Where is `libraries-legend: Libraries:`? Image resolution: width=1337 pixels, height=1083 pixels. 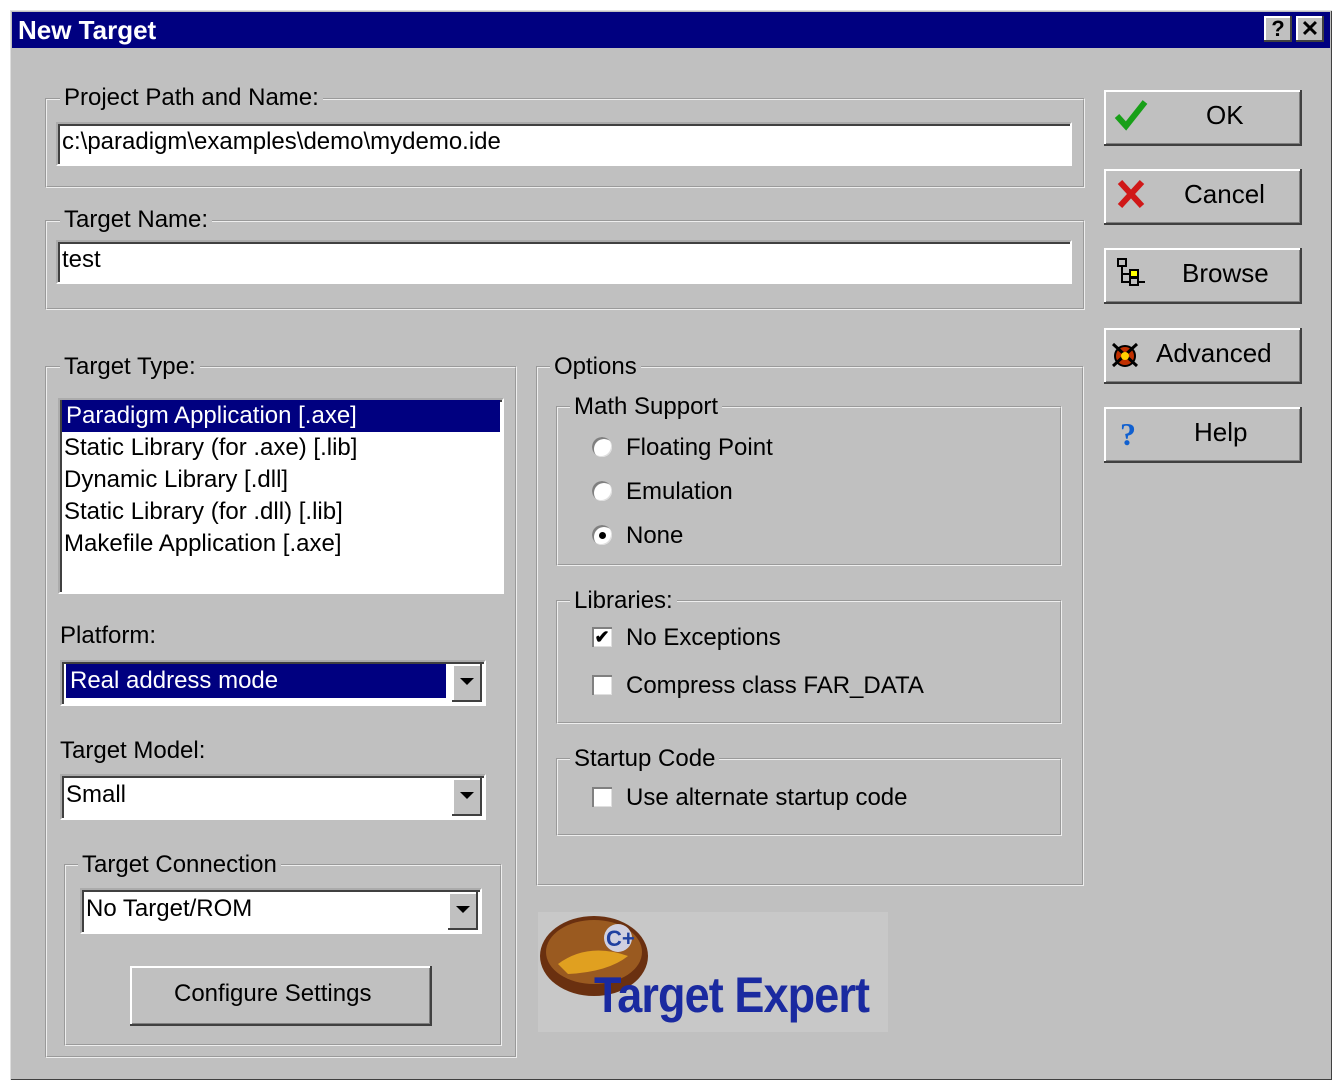
libraries-legend: Libraries: is located at coordinates (623, 601).